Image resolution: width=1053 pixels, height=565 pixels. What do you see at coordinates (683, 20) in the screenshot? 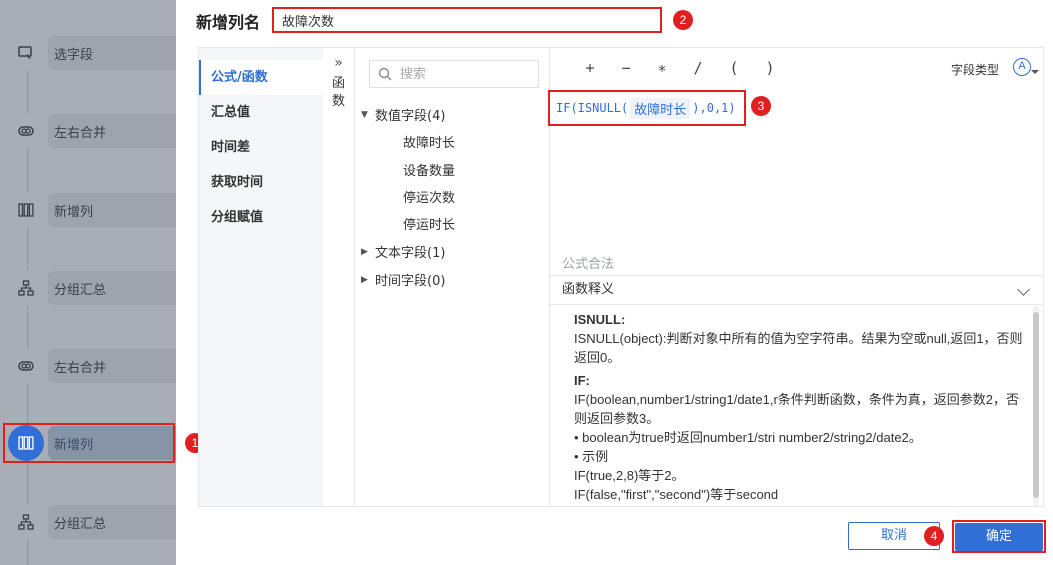
I see `step-badge-2: 2` at bounding box center [683, 20].